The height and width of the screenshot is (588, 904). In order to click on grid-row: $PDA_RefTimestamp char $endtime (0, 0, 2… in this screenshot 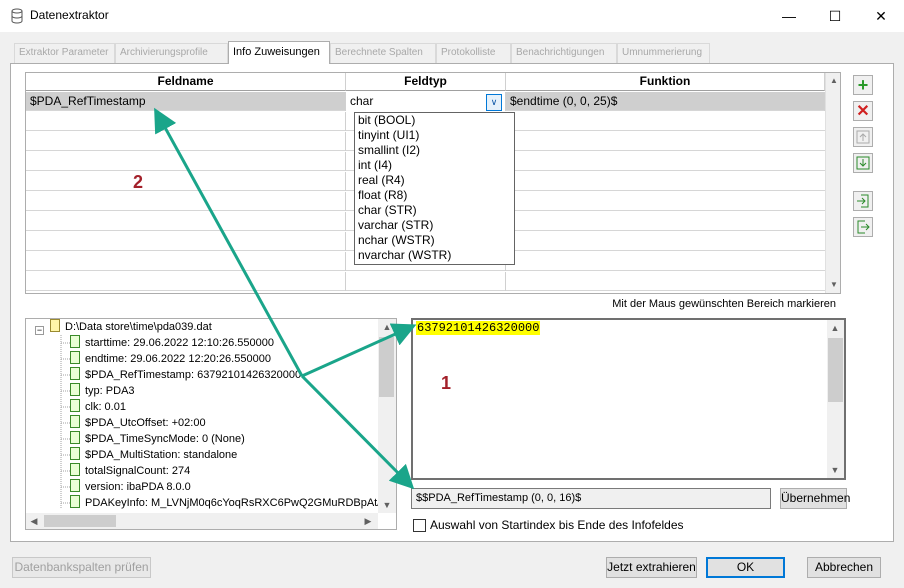, I will do `click(425, 101)`.